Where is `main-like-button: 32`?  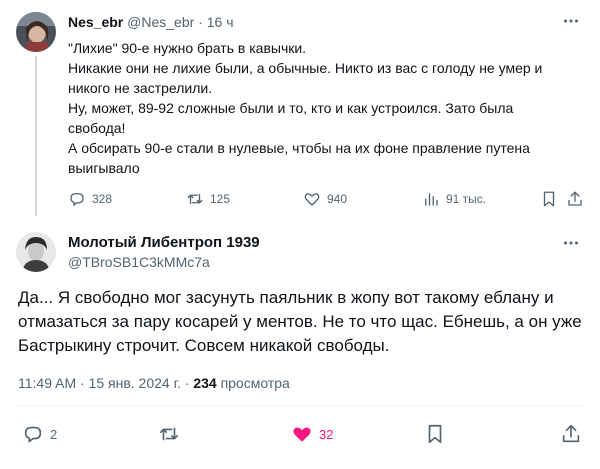 main-like-button: 32 is located at coordinates (312, 434).